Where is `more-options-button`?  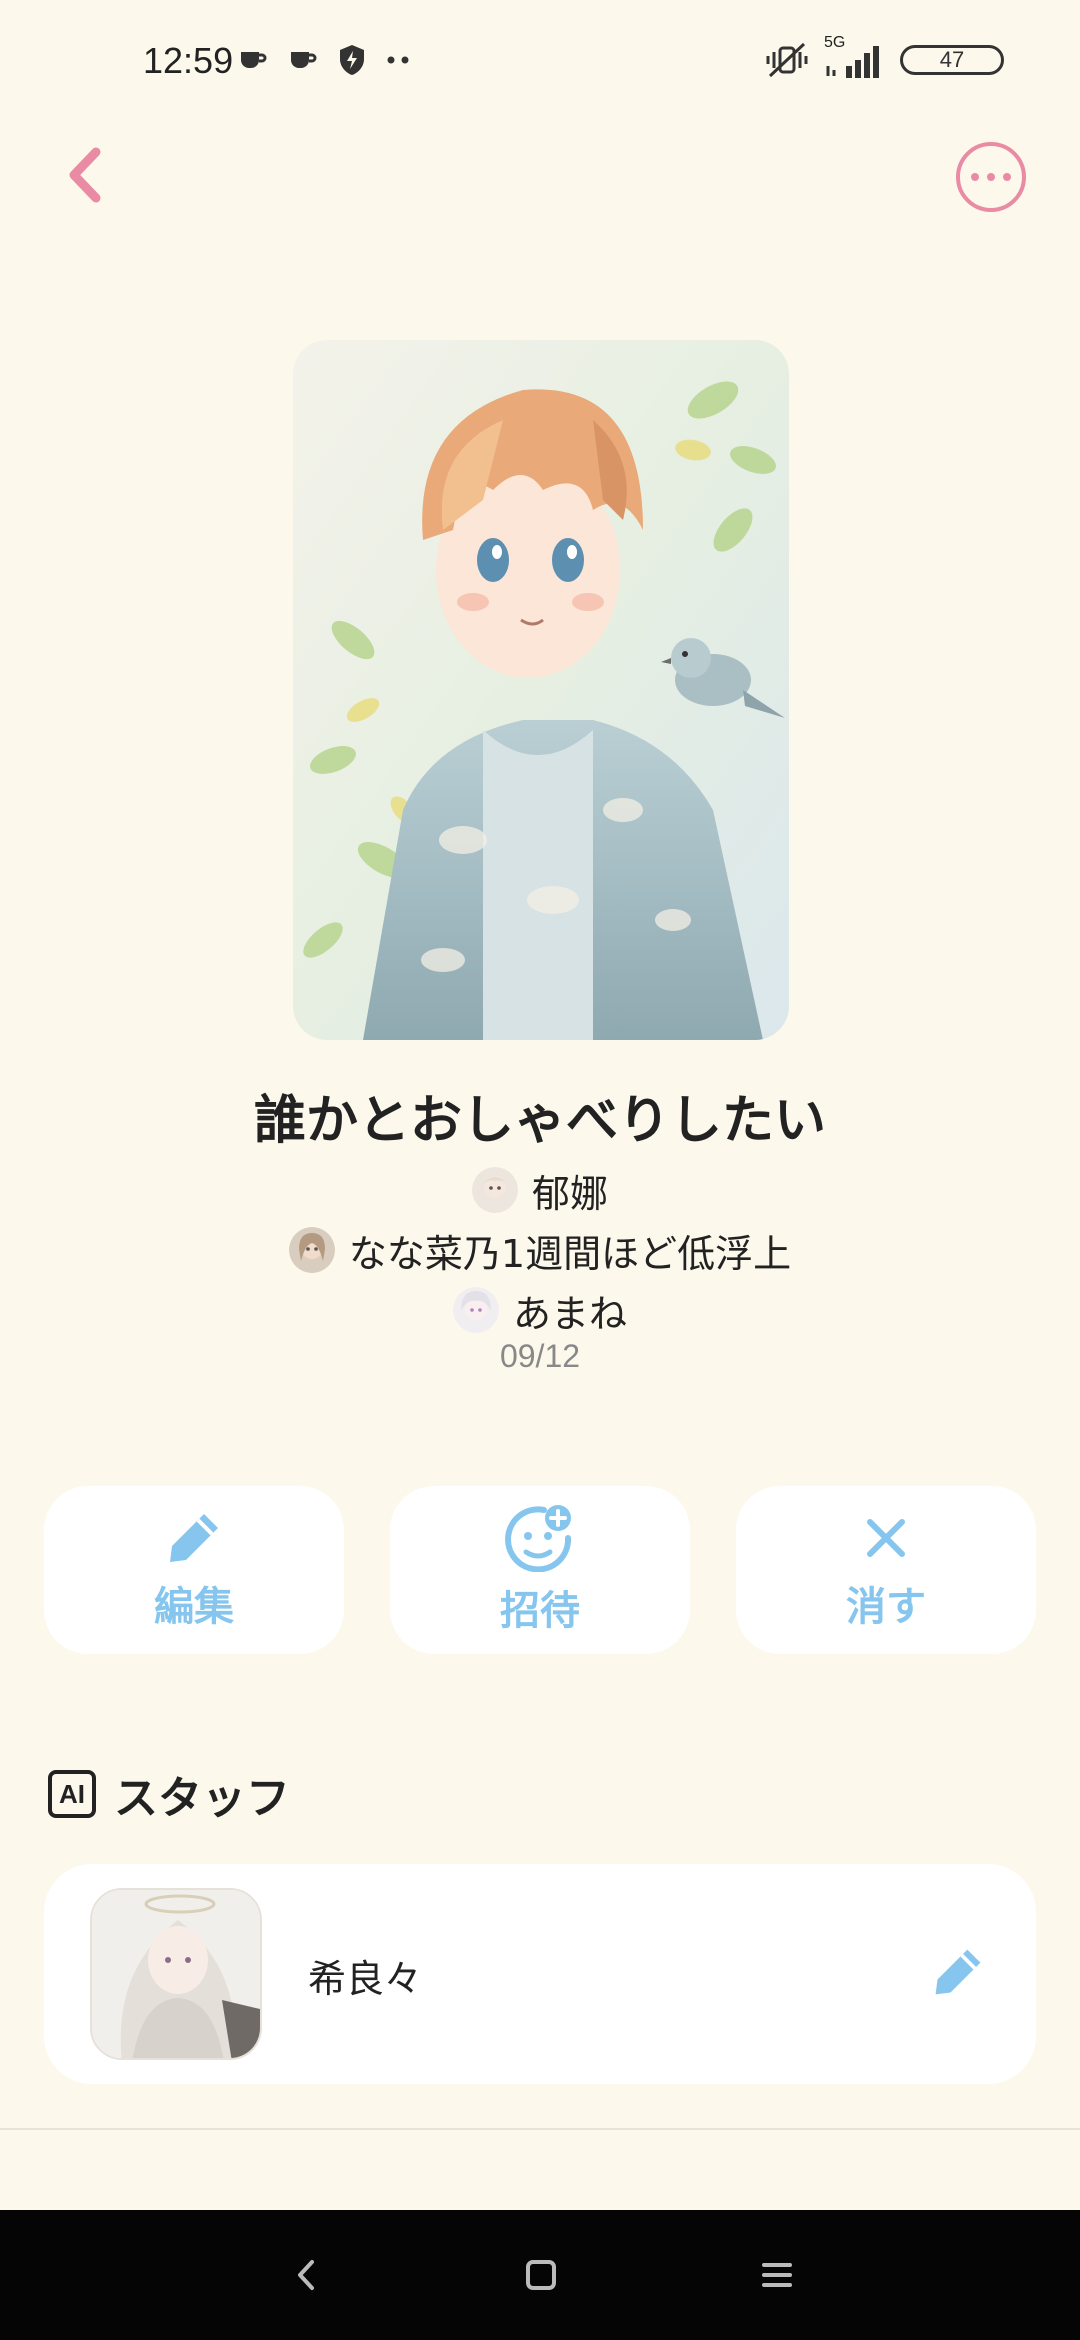 more-options-button is located at coordinates (991, 177).